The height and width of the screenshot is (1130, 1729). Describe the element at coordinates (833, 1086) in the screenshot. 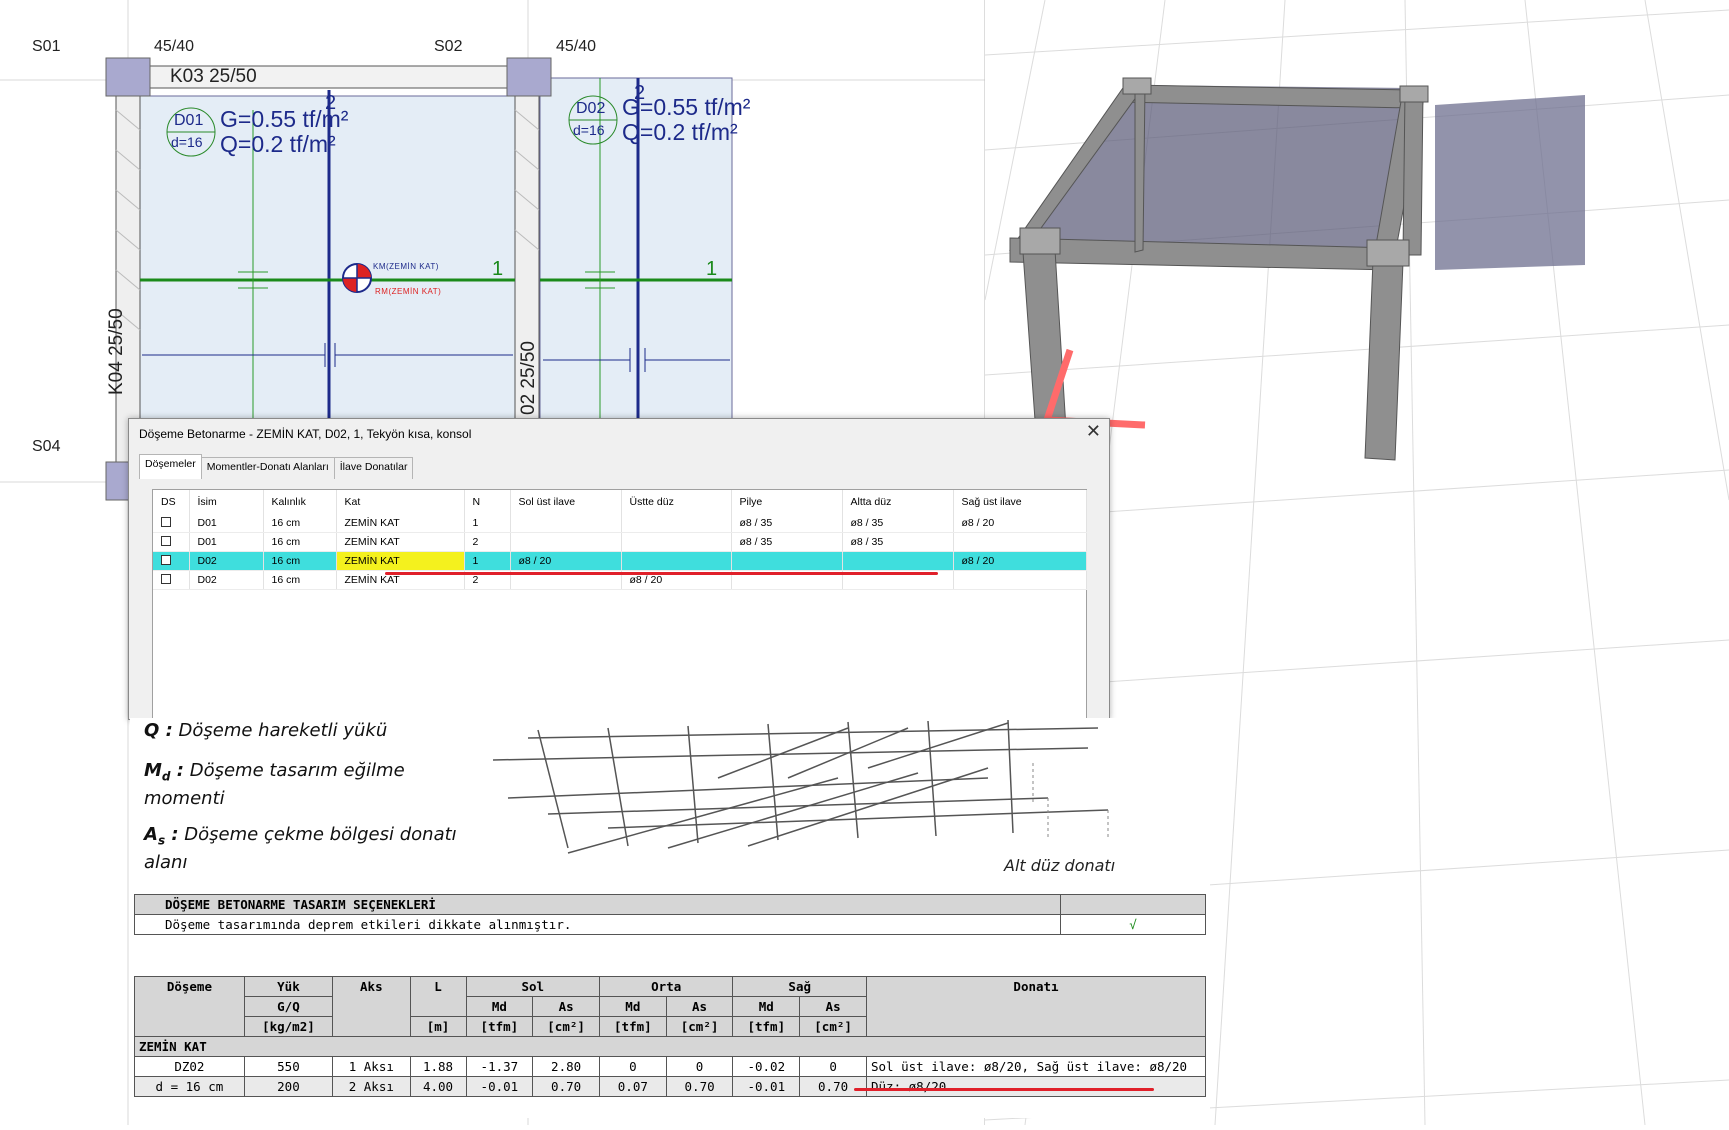

I see `cell-sag-as: 0.70` at that location.